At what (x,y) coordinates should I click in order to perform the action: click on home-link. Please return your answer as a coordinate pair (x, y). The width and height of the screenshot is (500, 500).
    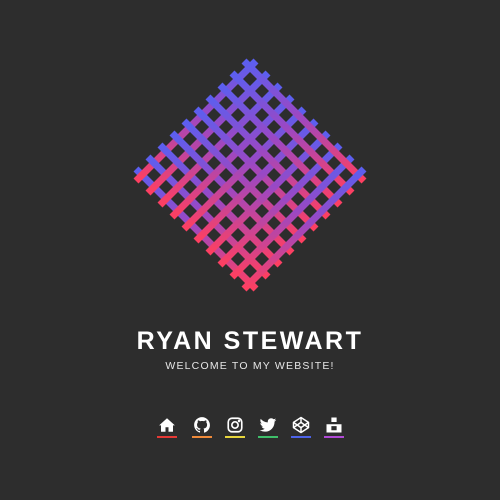
    Looking at the image, I should click on (167, 427).